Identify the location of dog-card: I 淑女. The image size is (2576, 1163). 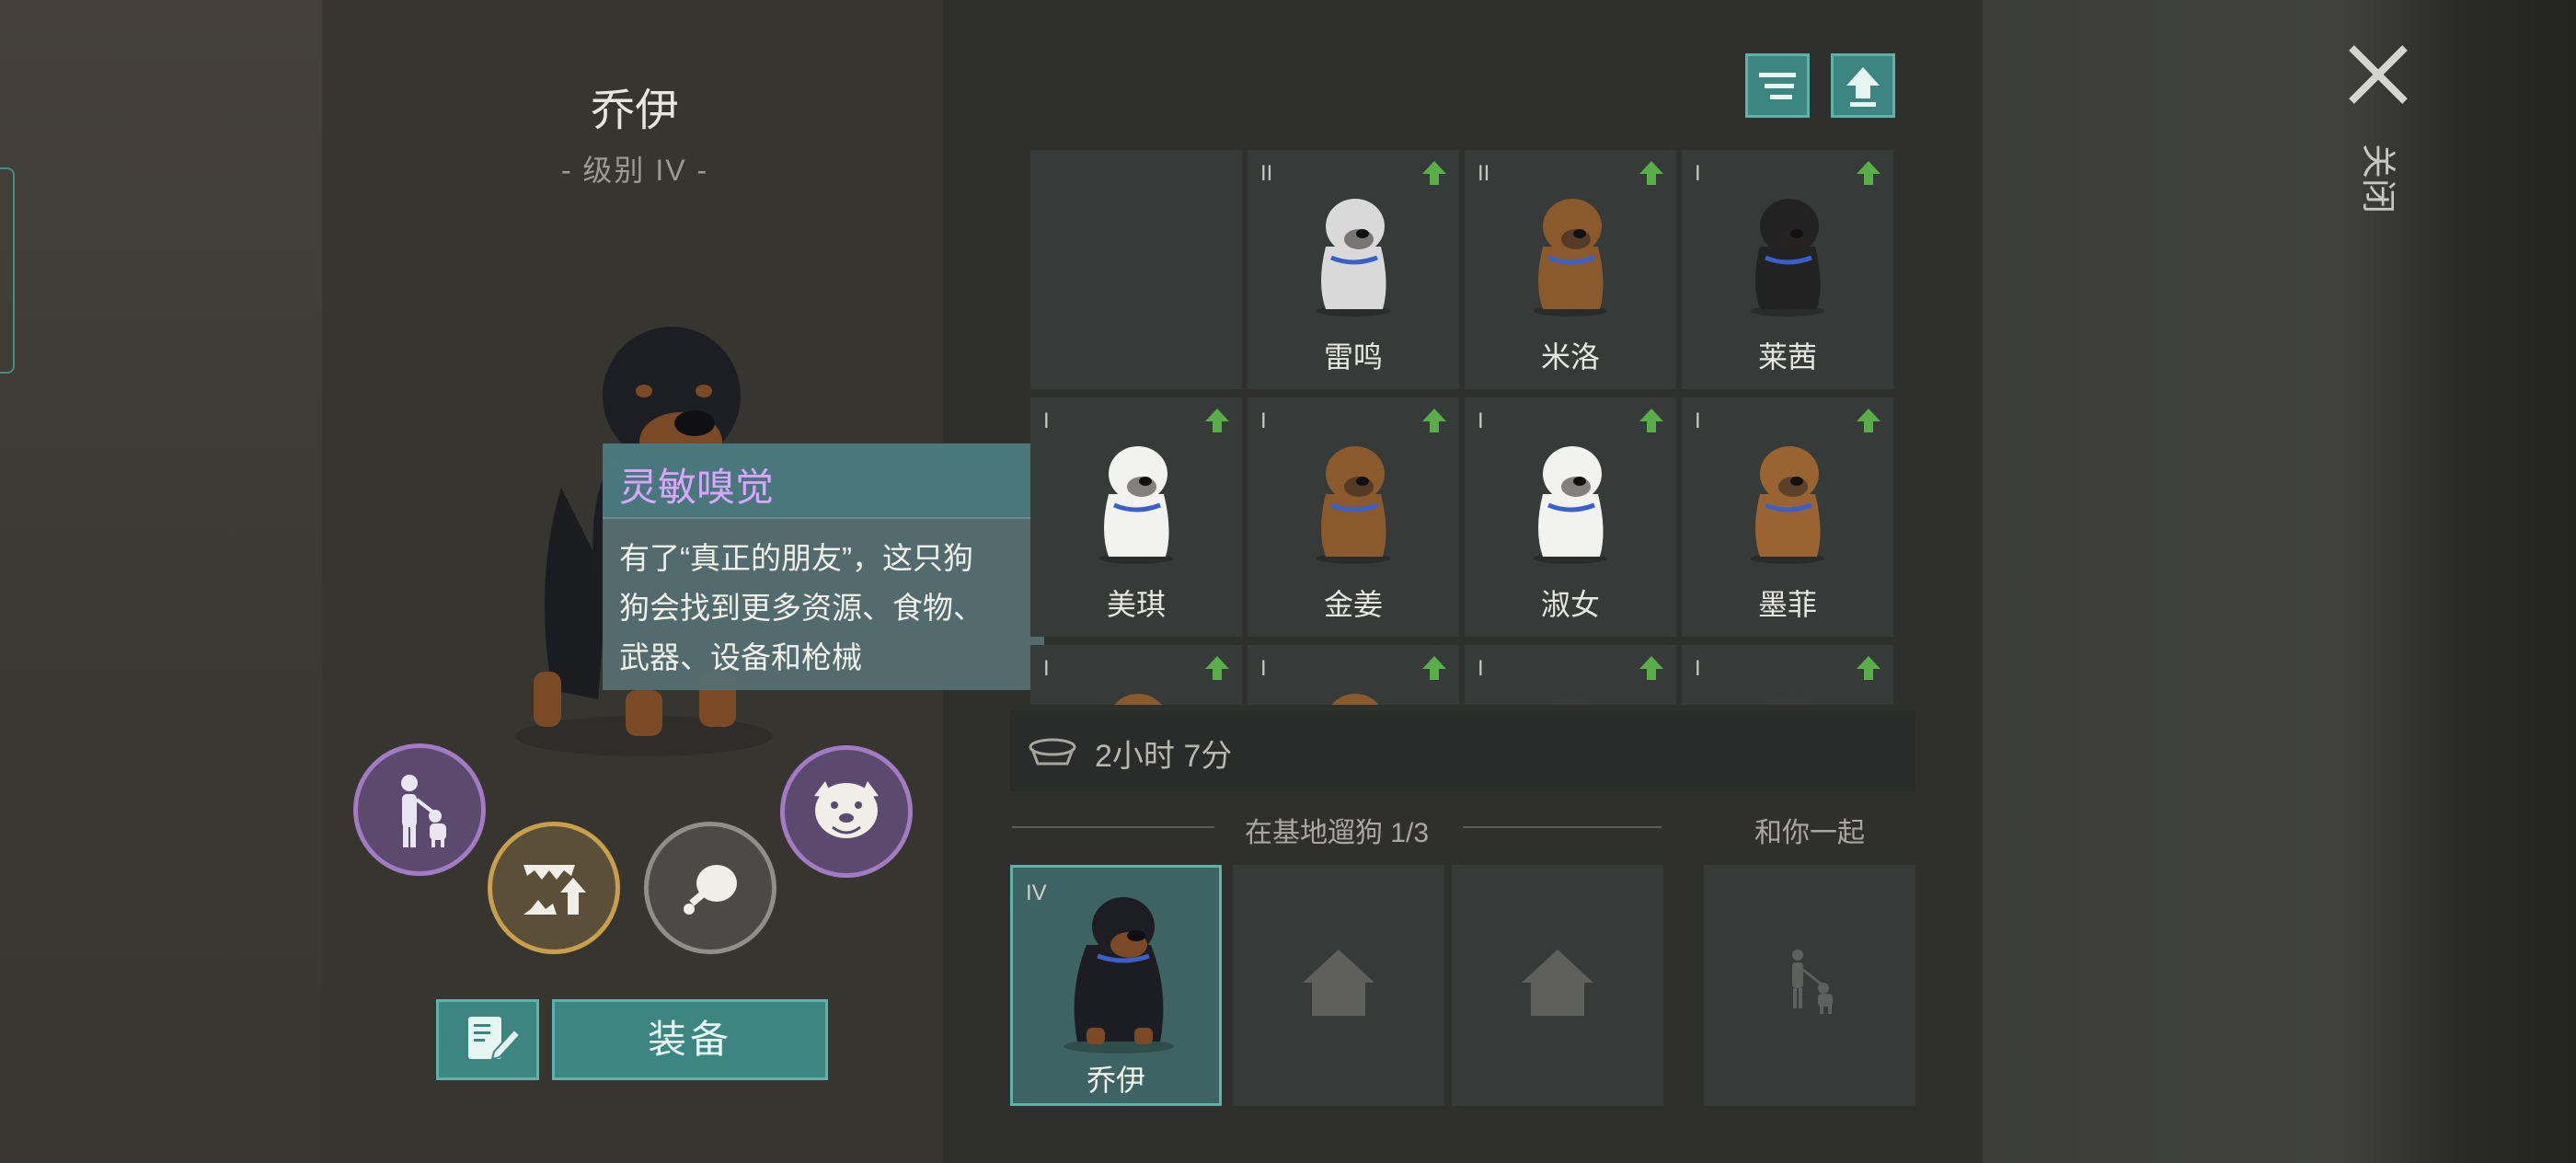
(1570, 517).